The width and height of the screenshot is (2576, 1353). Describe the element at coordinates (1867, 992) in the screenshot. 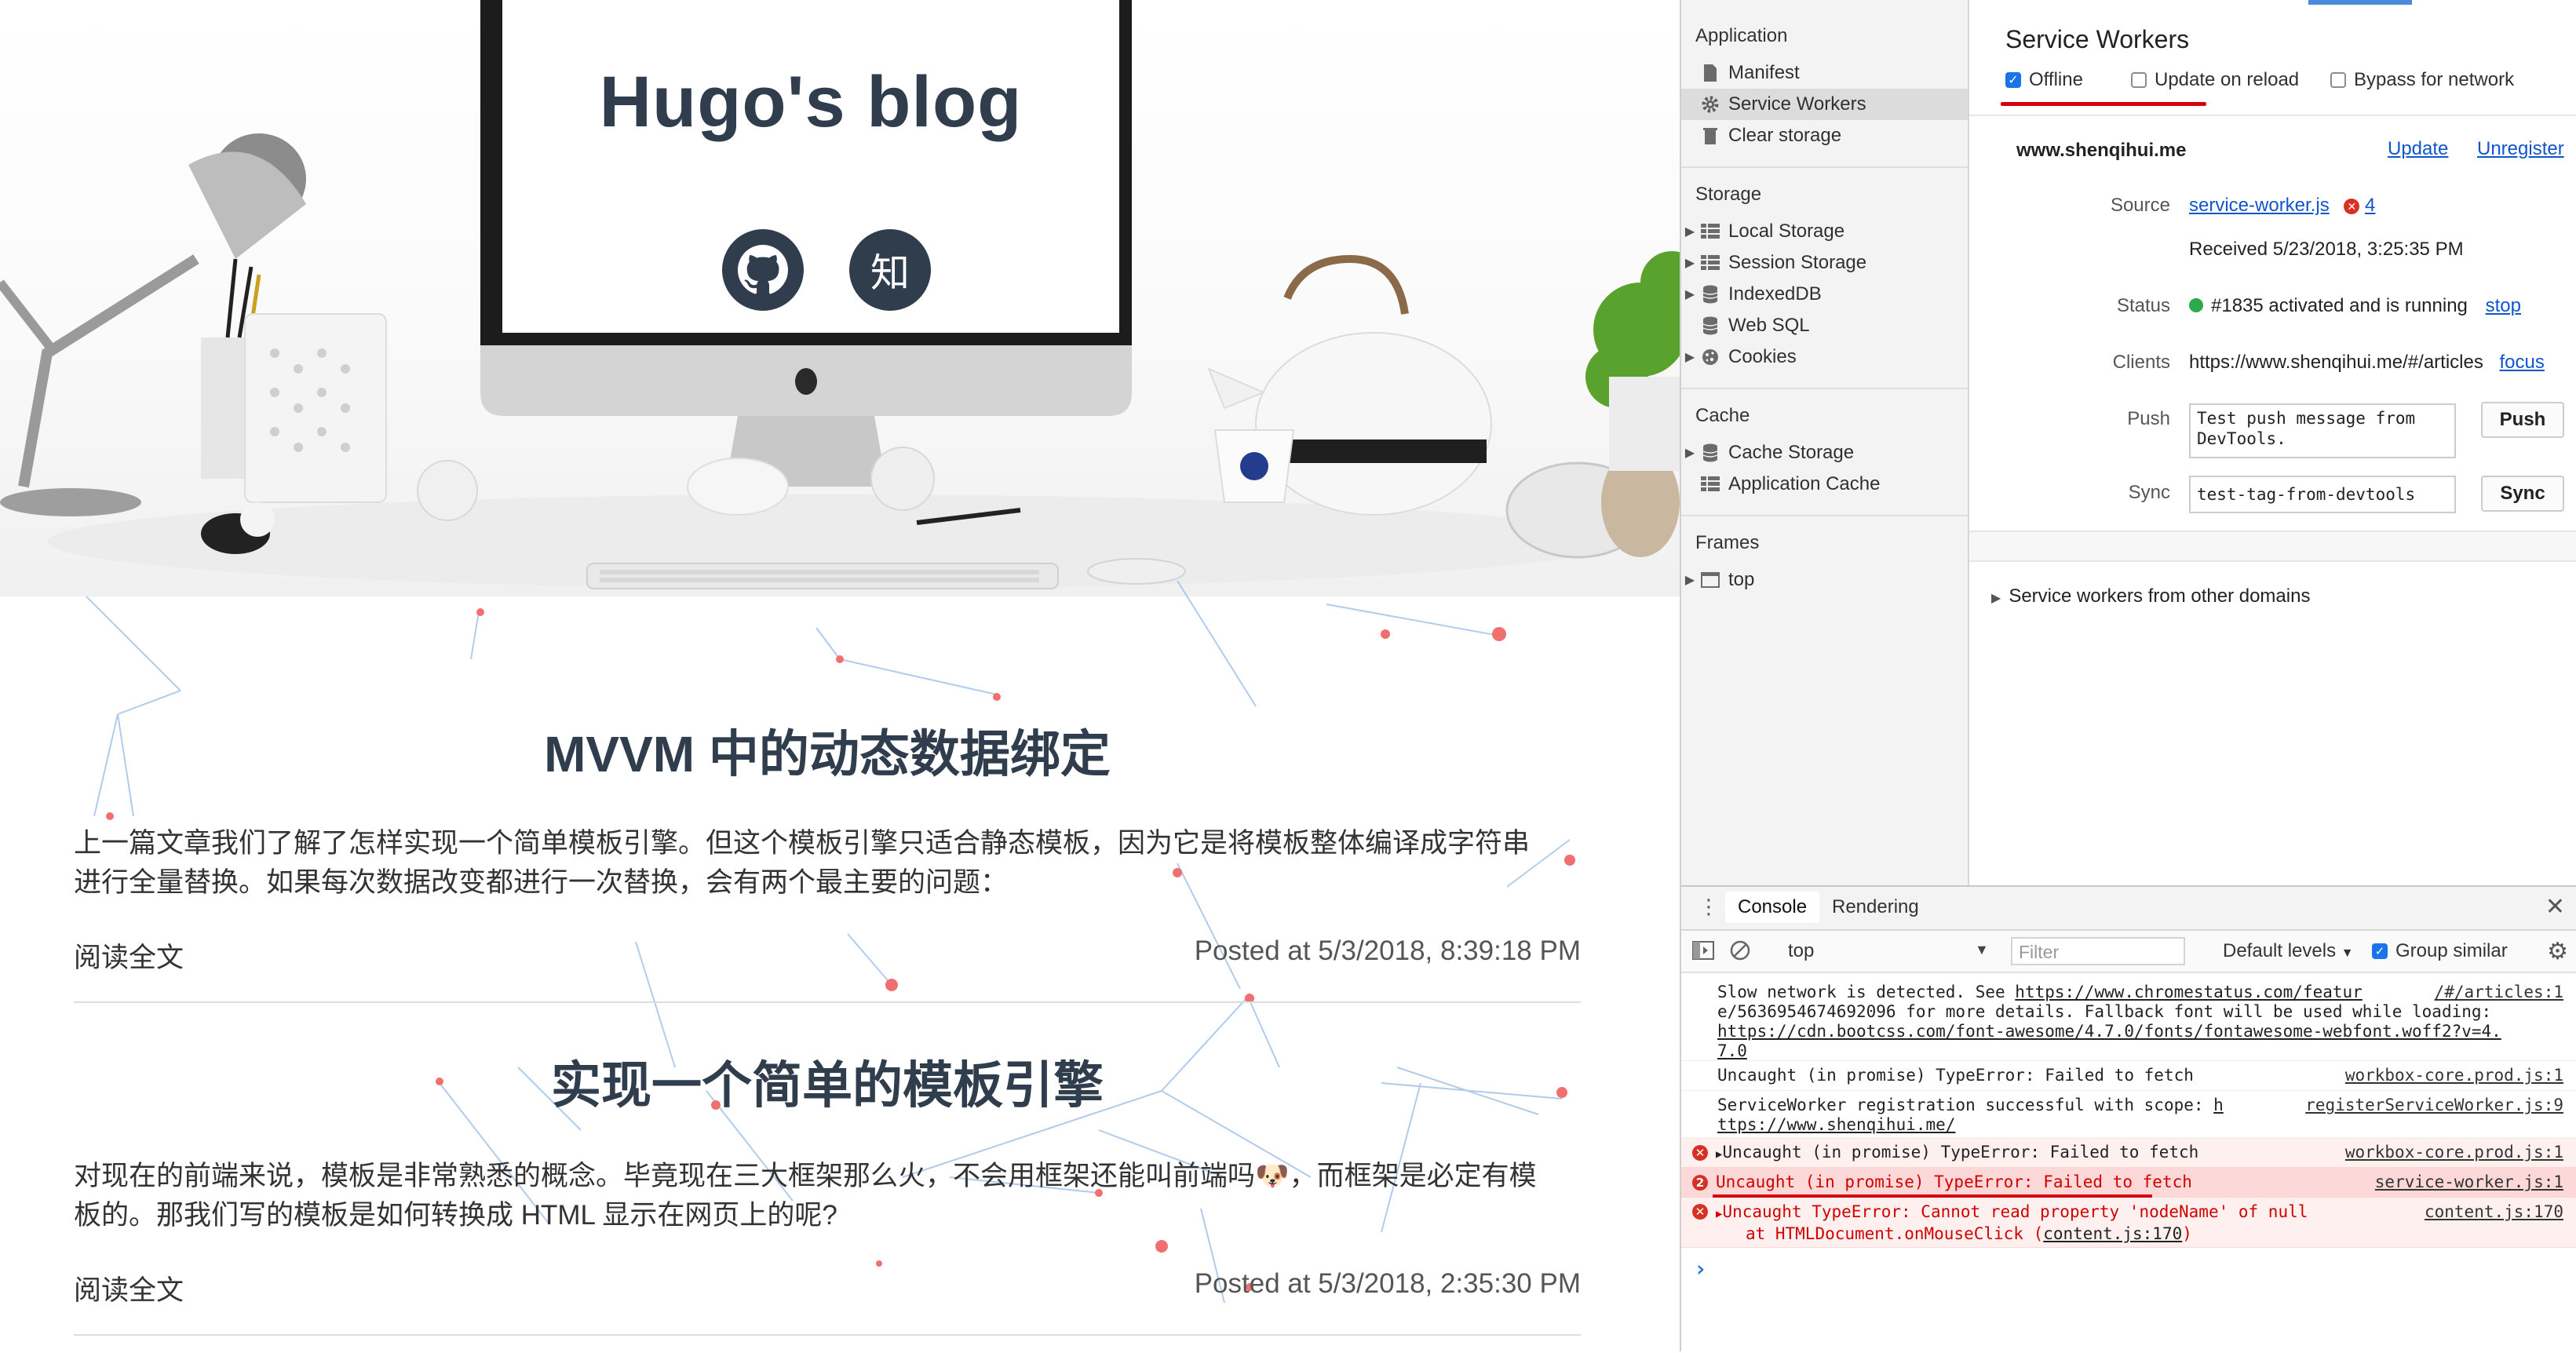

I see `message-line: Slow network is detected. See` at that location.